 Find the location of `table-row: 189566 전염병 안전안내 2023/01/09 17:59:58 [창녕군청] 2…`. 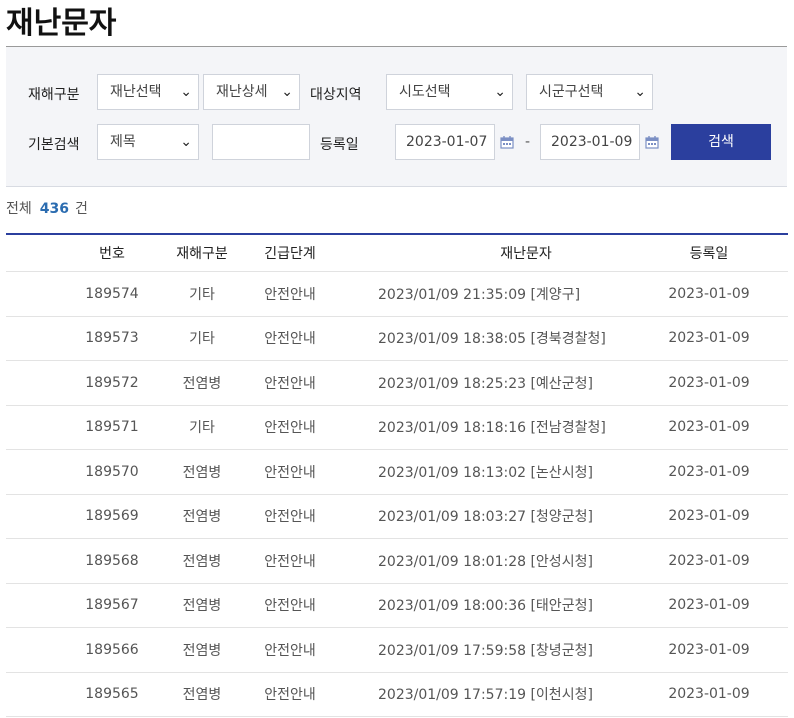

table-row: 189566 전염병 안전안내 2023/01/09 17:59:58 [창녕군청] 2… is located at coordinates (397, 650).